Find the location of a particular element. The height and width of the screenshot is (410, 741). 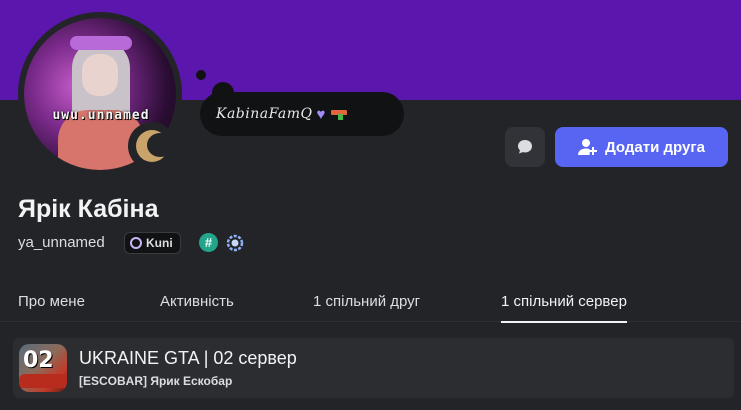

server-nickname: [ESCOBAR] Ярик Ескобар is located at coordinates (156, 381).